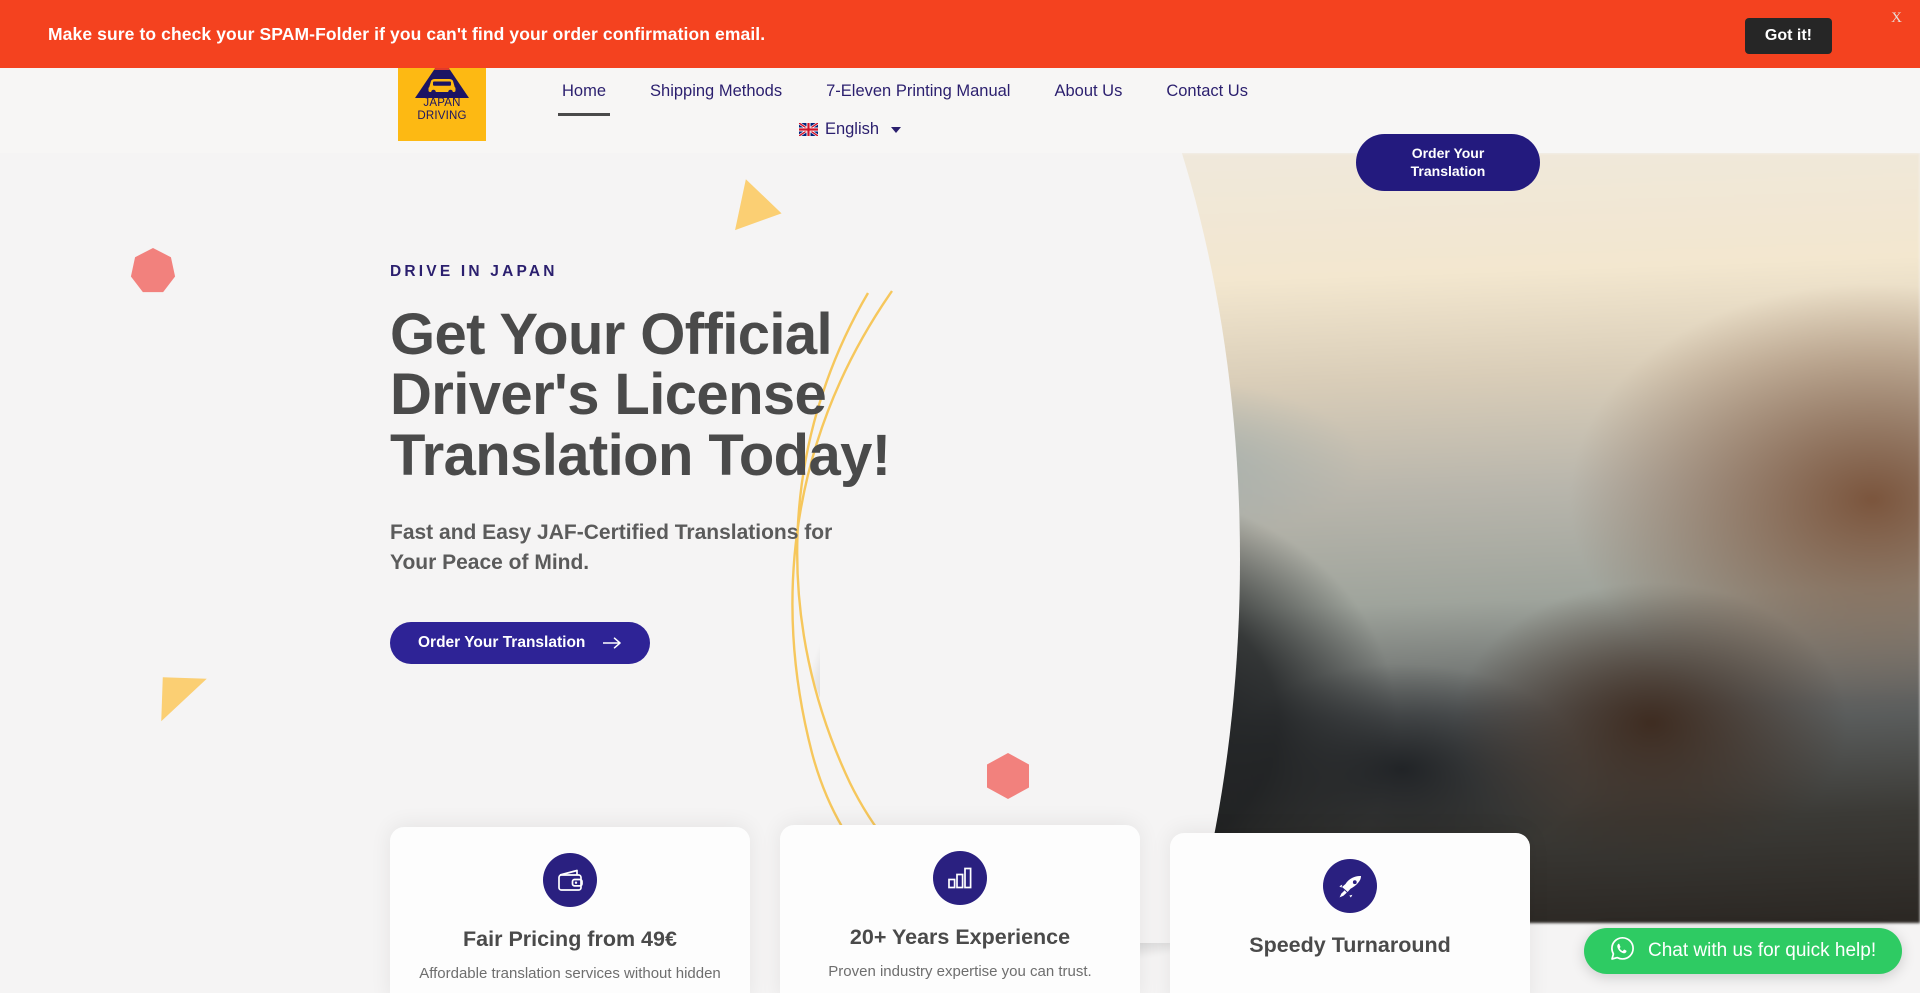 The width and height of the screenshot is (1920, 993). Describe the element at coordinates (1207, 91) in the screenshot. I see `nav-item-contact-us: Contact Us` at that location.